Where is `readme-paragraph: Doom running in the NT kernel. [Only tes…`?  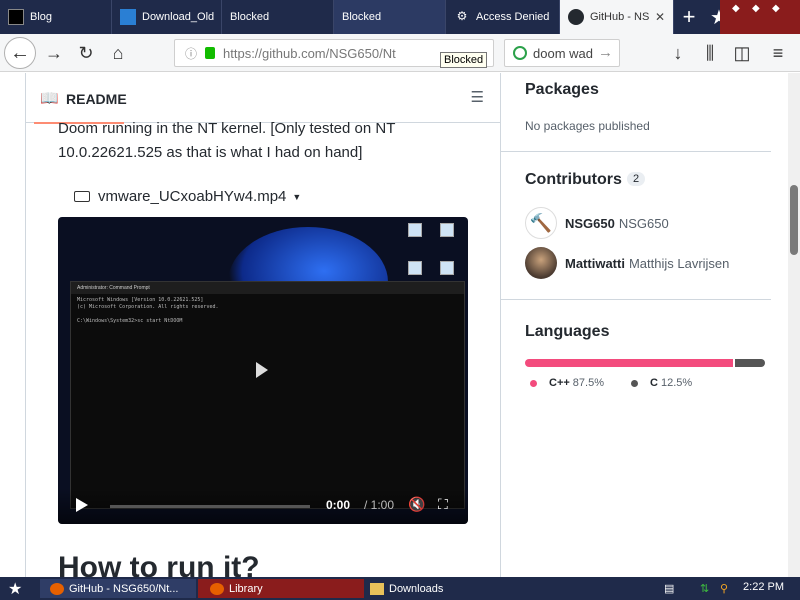 readme-paragraph: Doom running in the NT kernel. [Only tes… is located at coordinates (227, 140).